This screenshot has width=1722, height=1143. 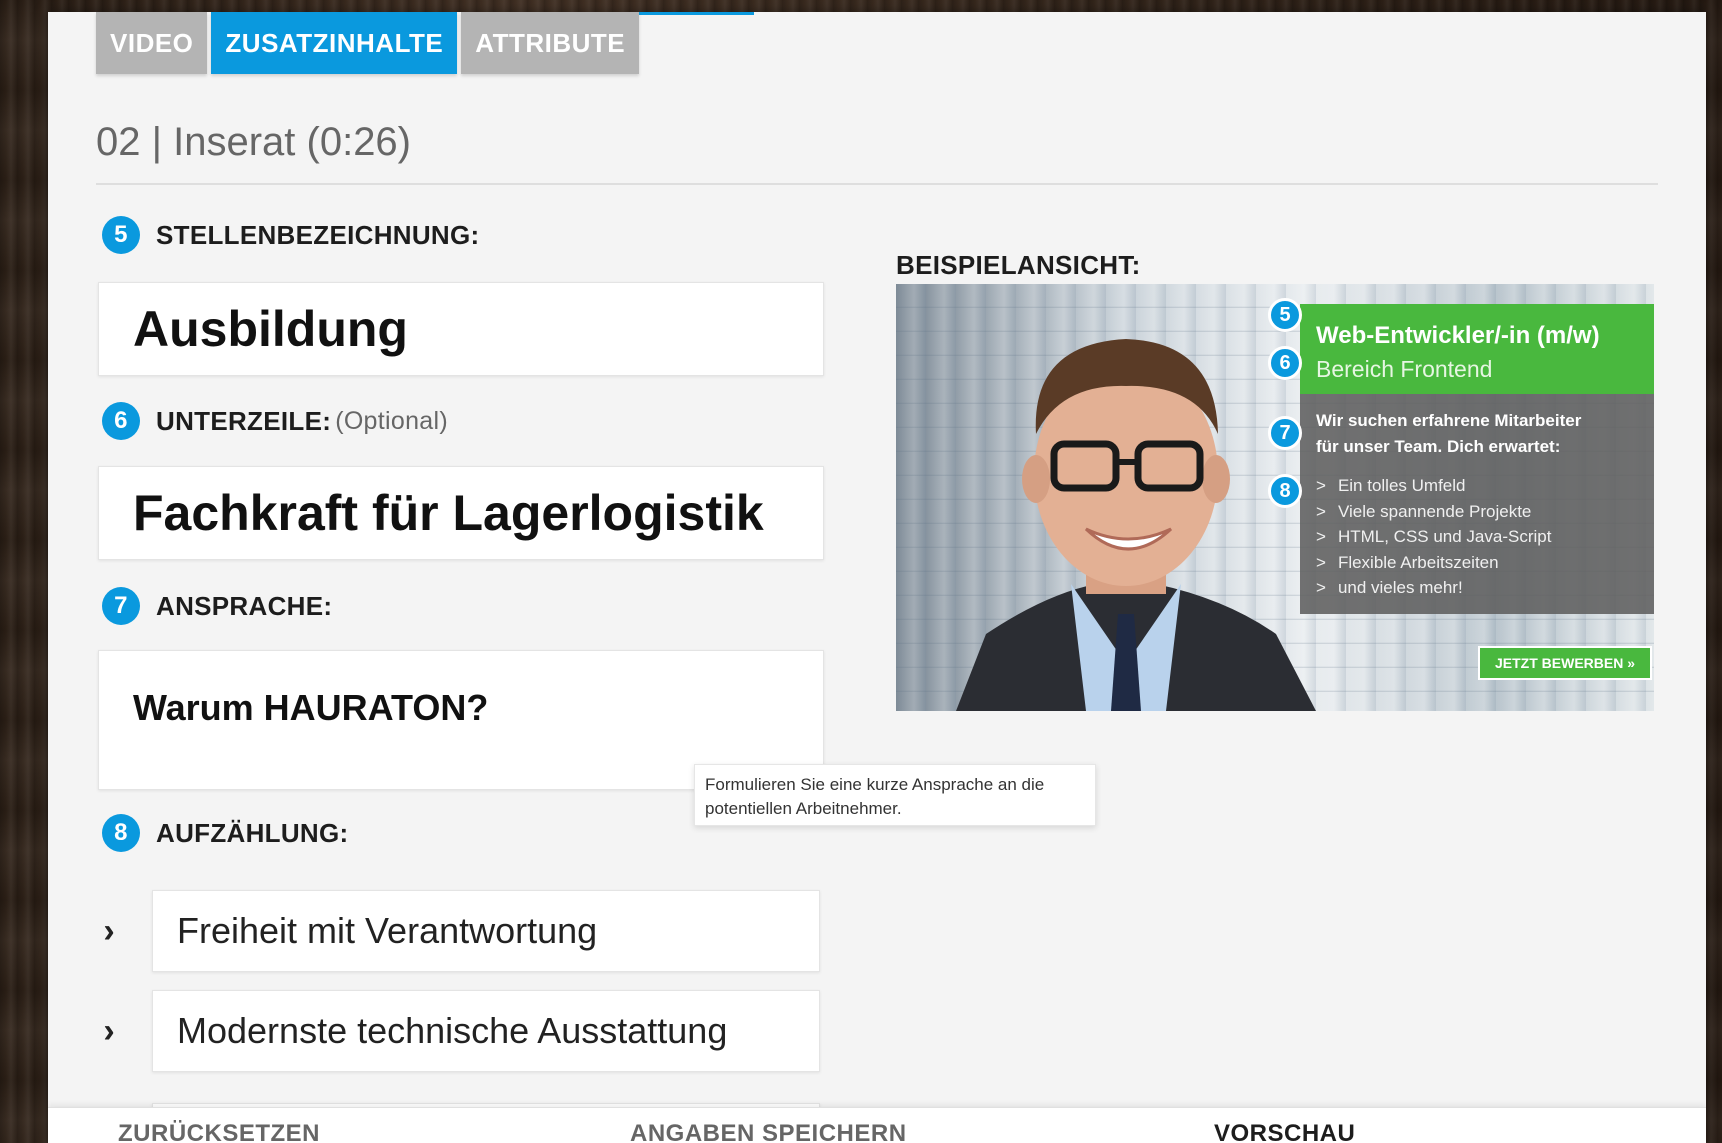 I want to click on bullet-input-1: Freiheit mit Verantwortung, so click(x=486, y=931).